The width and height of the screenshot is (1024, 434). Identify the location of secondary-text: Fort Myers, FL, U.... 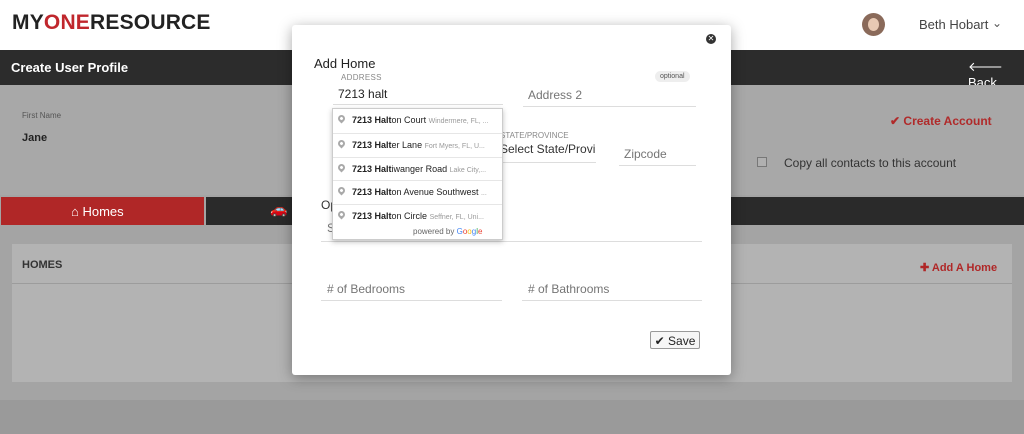
(454, 146).